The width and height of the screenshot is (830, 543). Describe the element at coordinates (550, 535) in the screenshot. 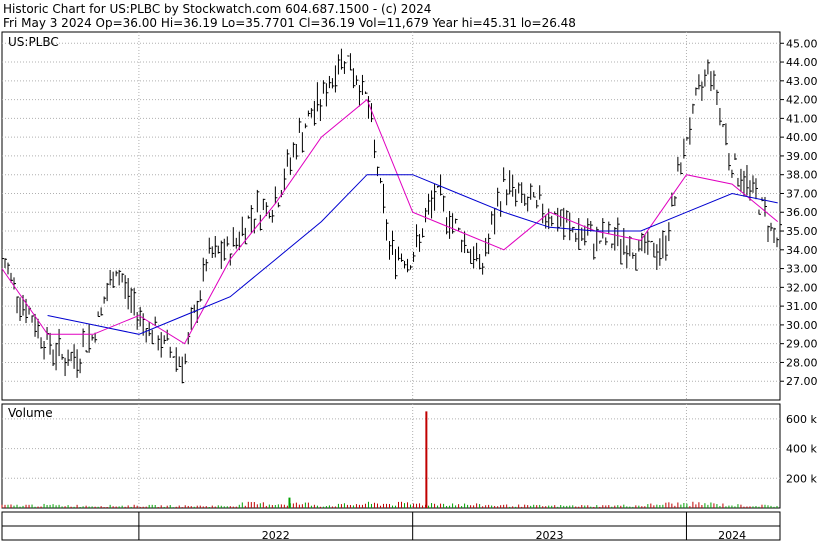

I see `year-label: 2023` at that location.